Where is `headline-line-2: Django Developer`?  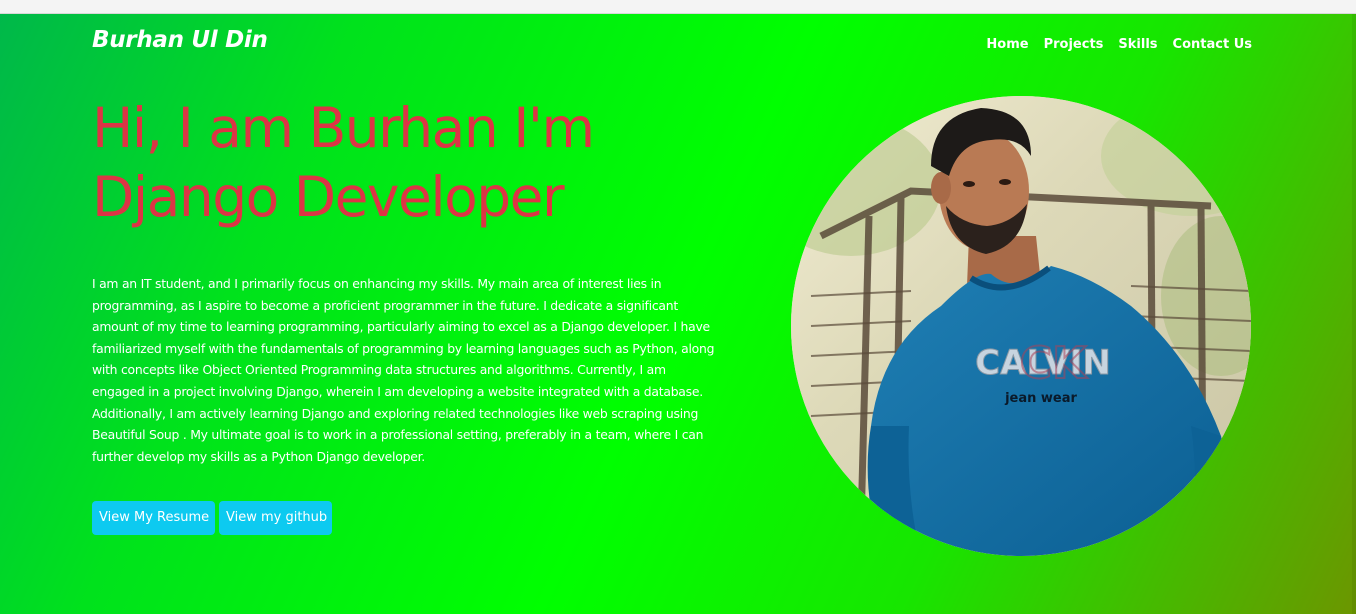 headline-line-2: Django Developer is located at coordinates (328, 197).